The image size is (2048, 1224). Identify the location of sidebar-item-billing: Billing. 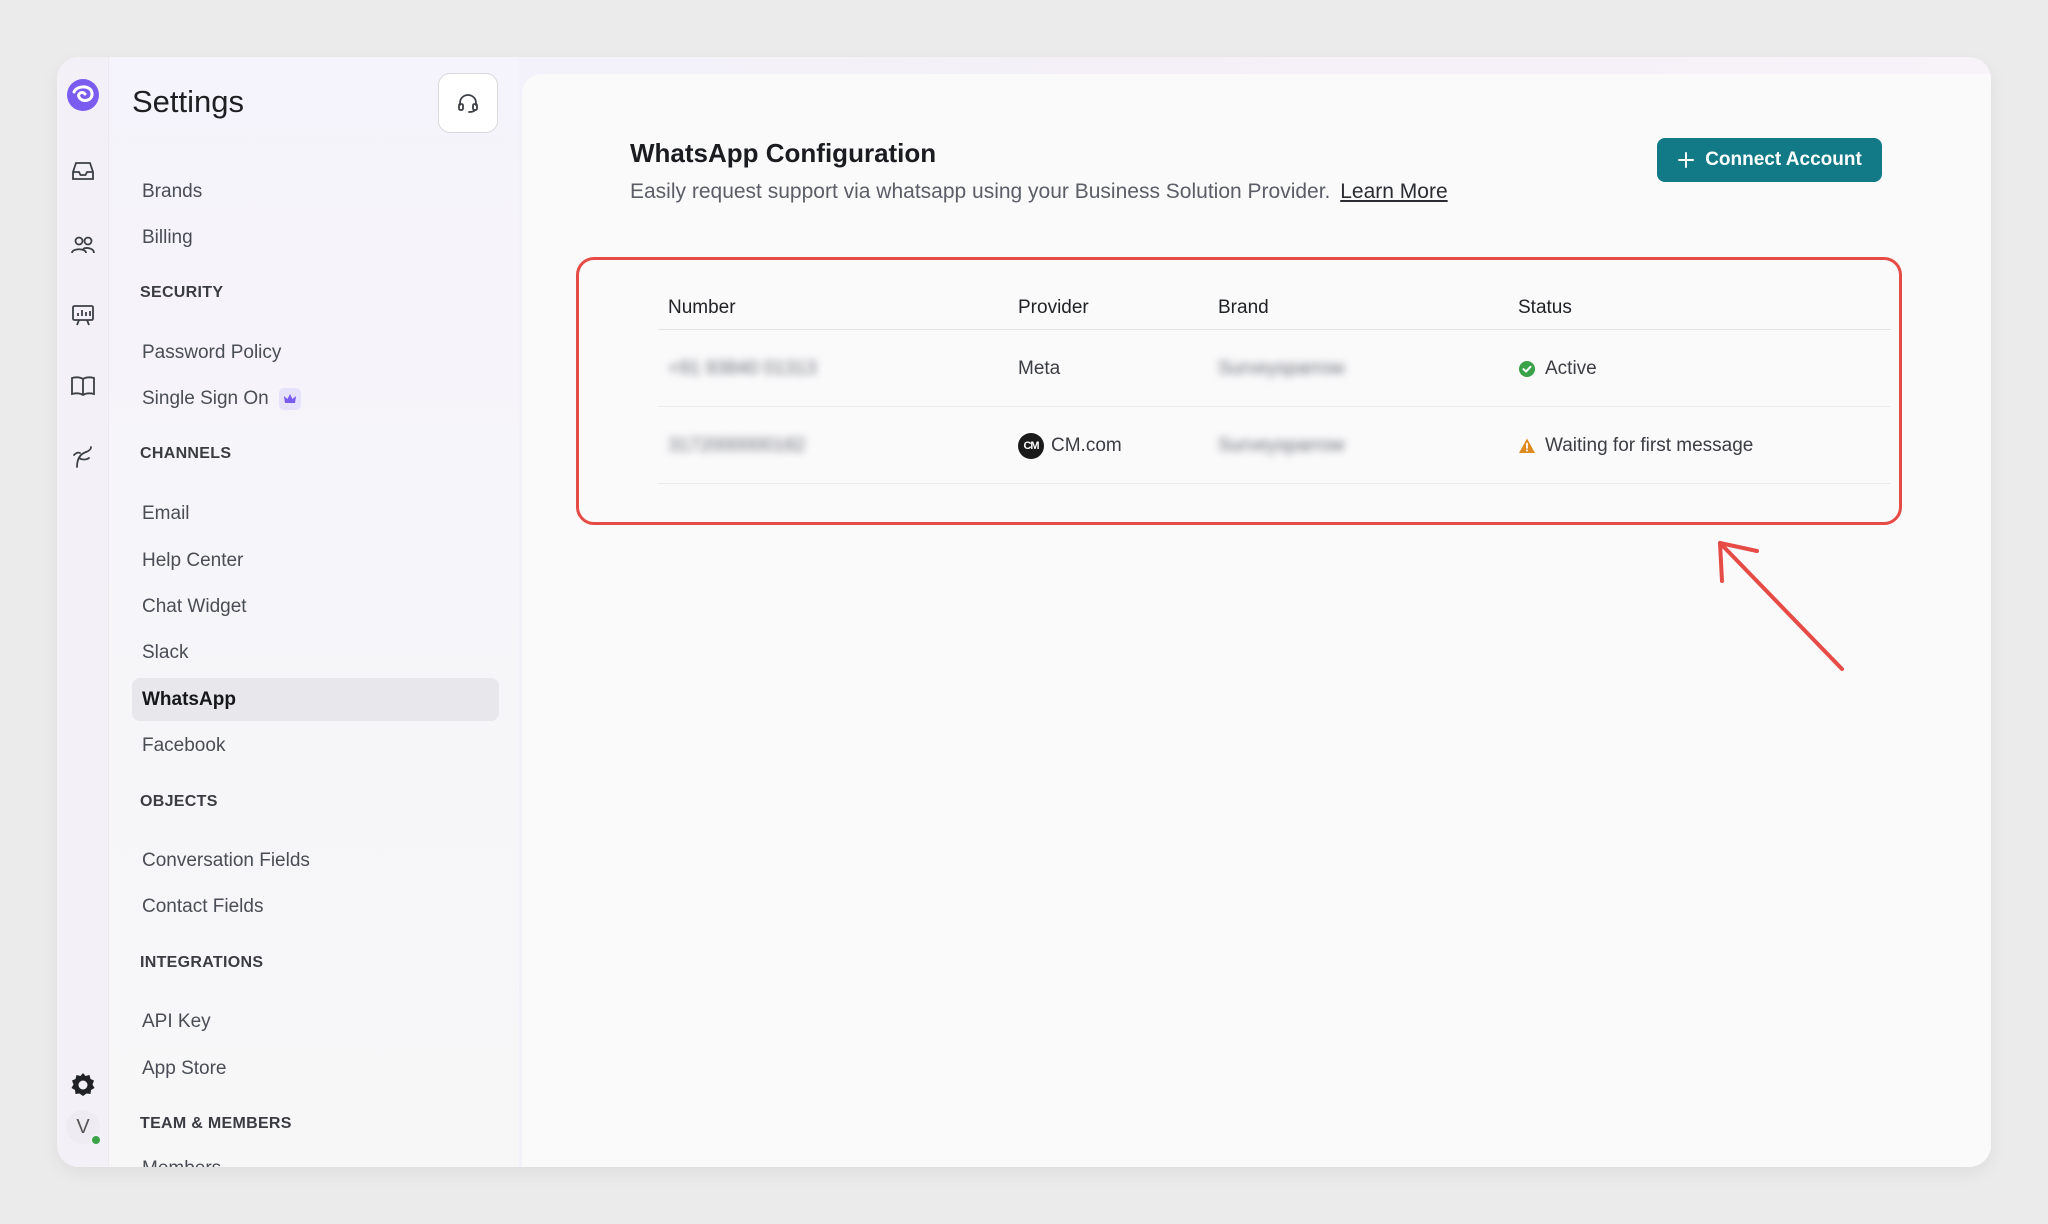
(315, 237).